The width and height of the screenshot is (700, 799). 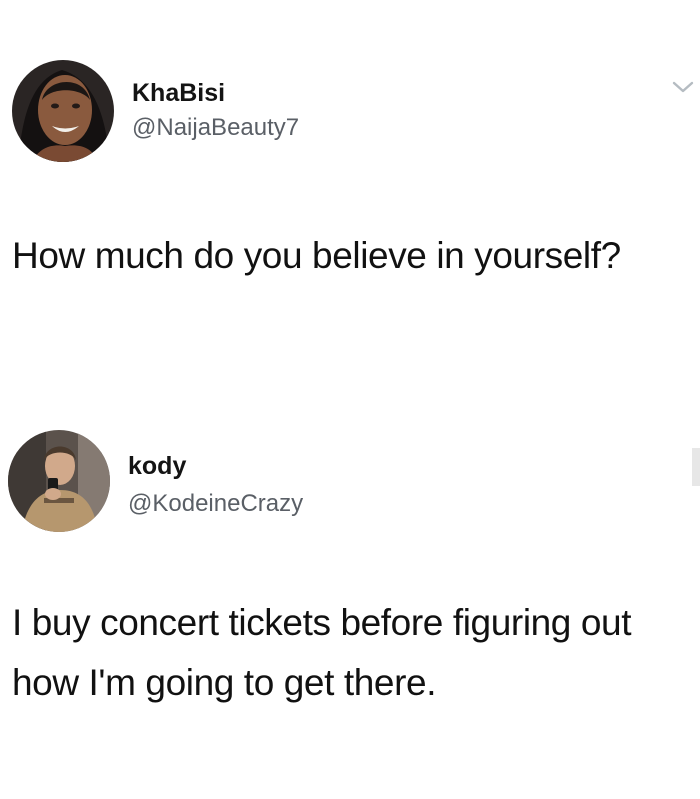 I want to click on avatar-kody, so click(x=59, y=481).